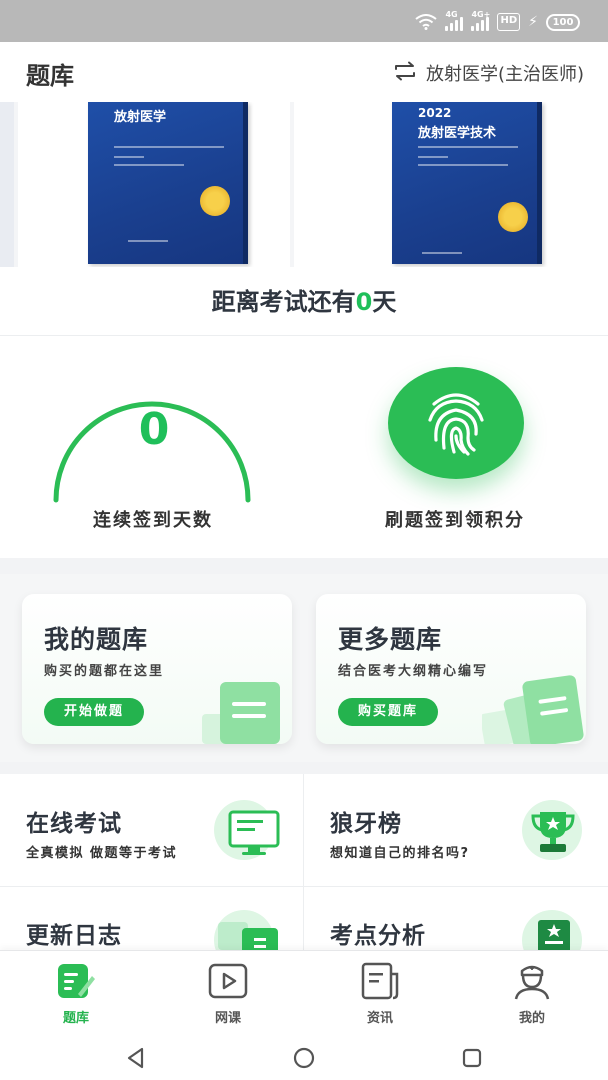 This screenshot has height=1080, width=608. I want to click on banner-slide-1: 放射医学, so click(154, 184).